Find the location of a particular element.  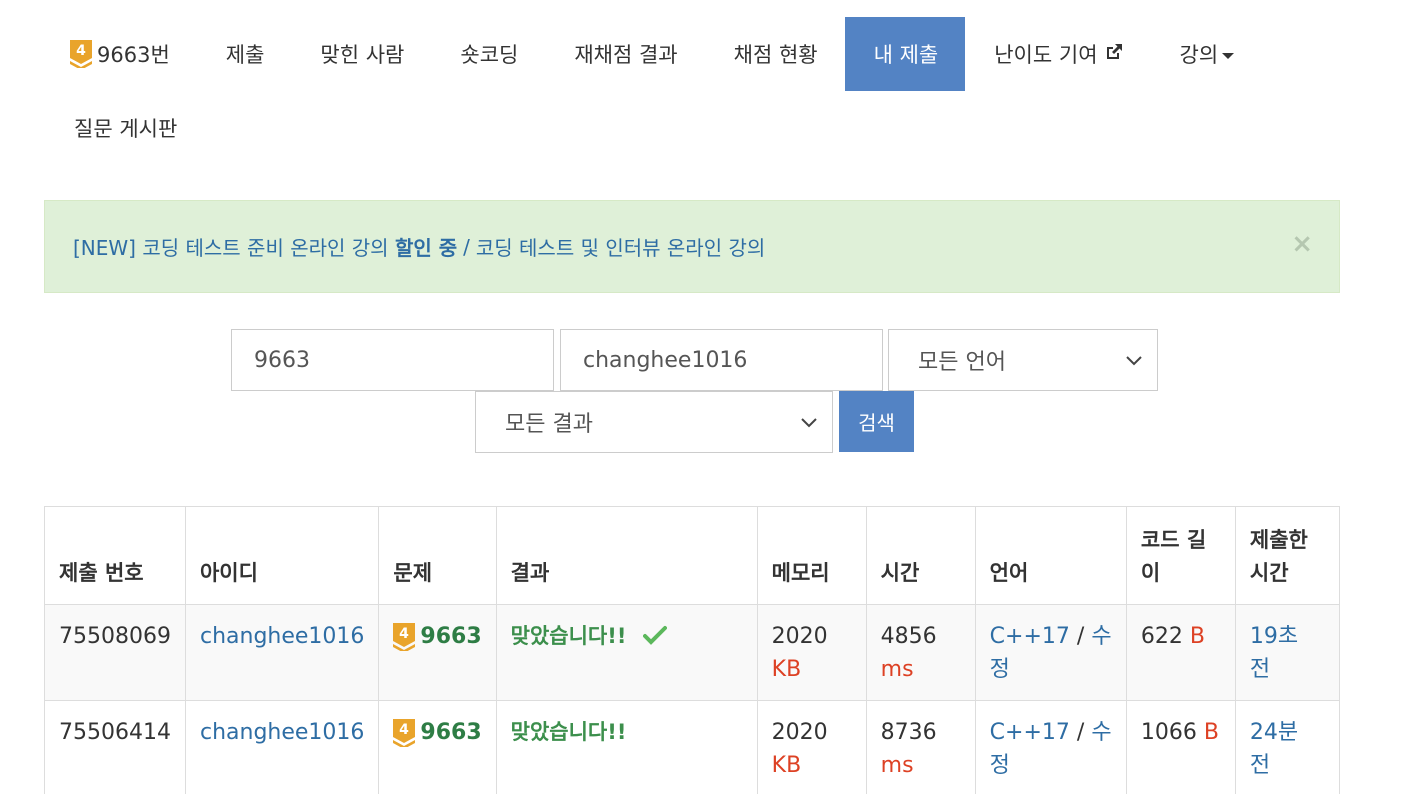

header-code-length-line2: 이 is located at coordinates (1150, 573).